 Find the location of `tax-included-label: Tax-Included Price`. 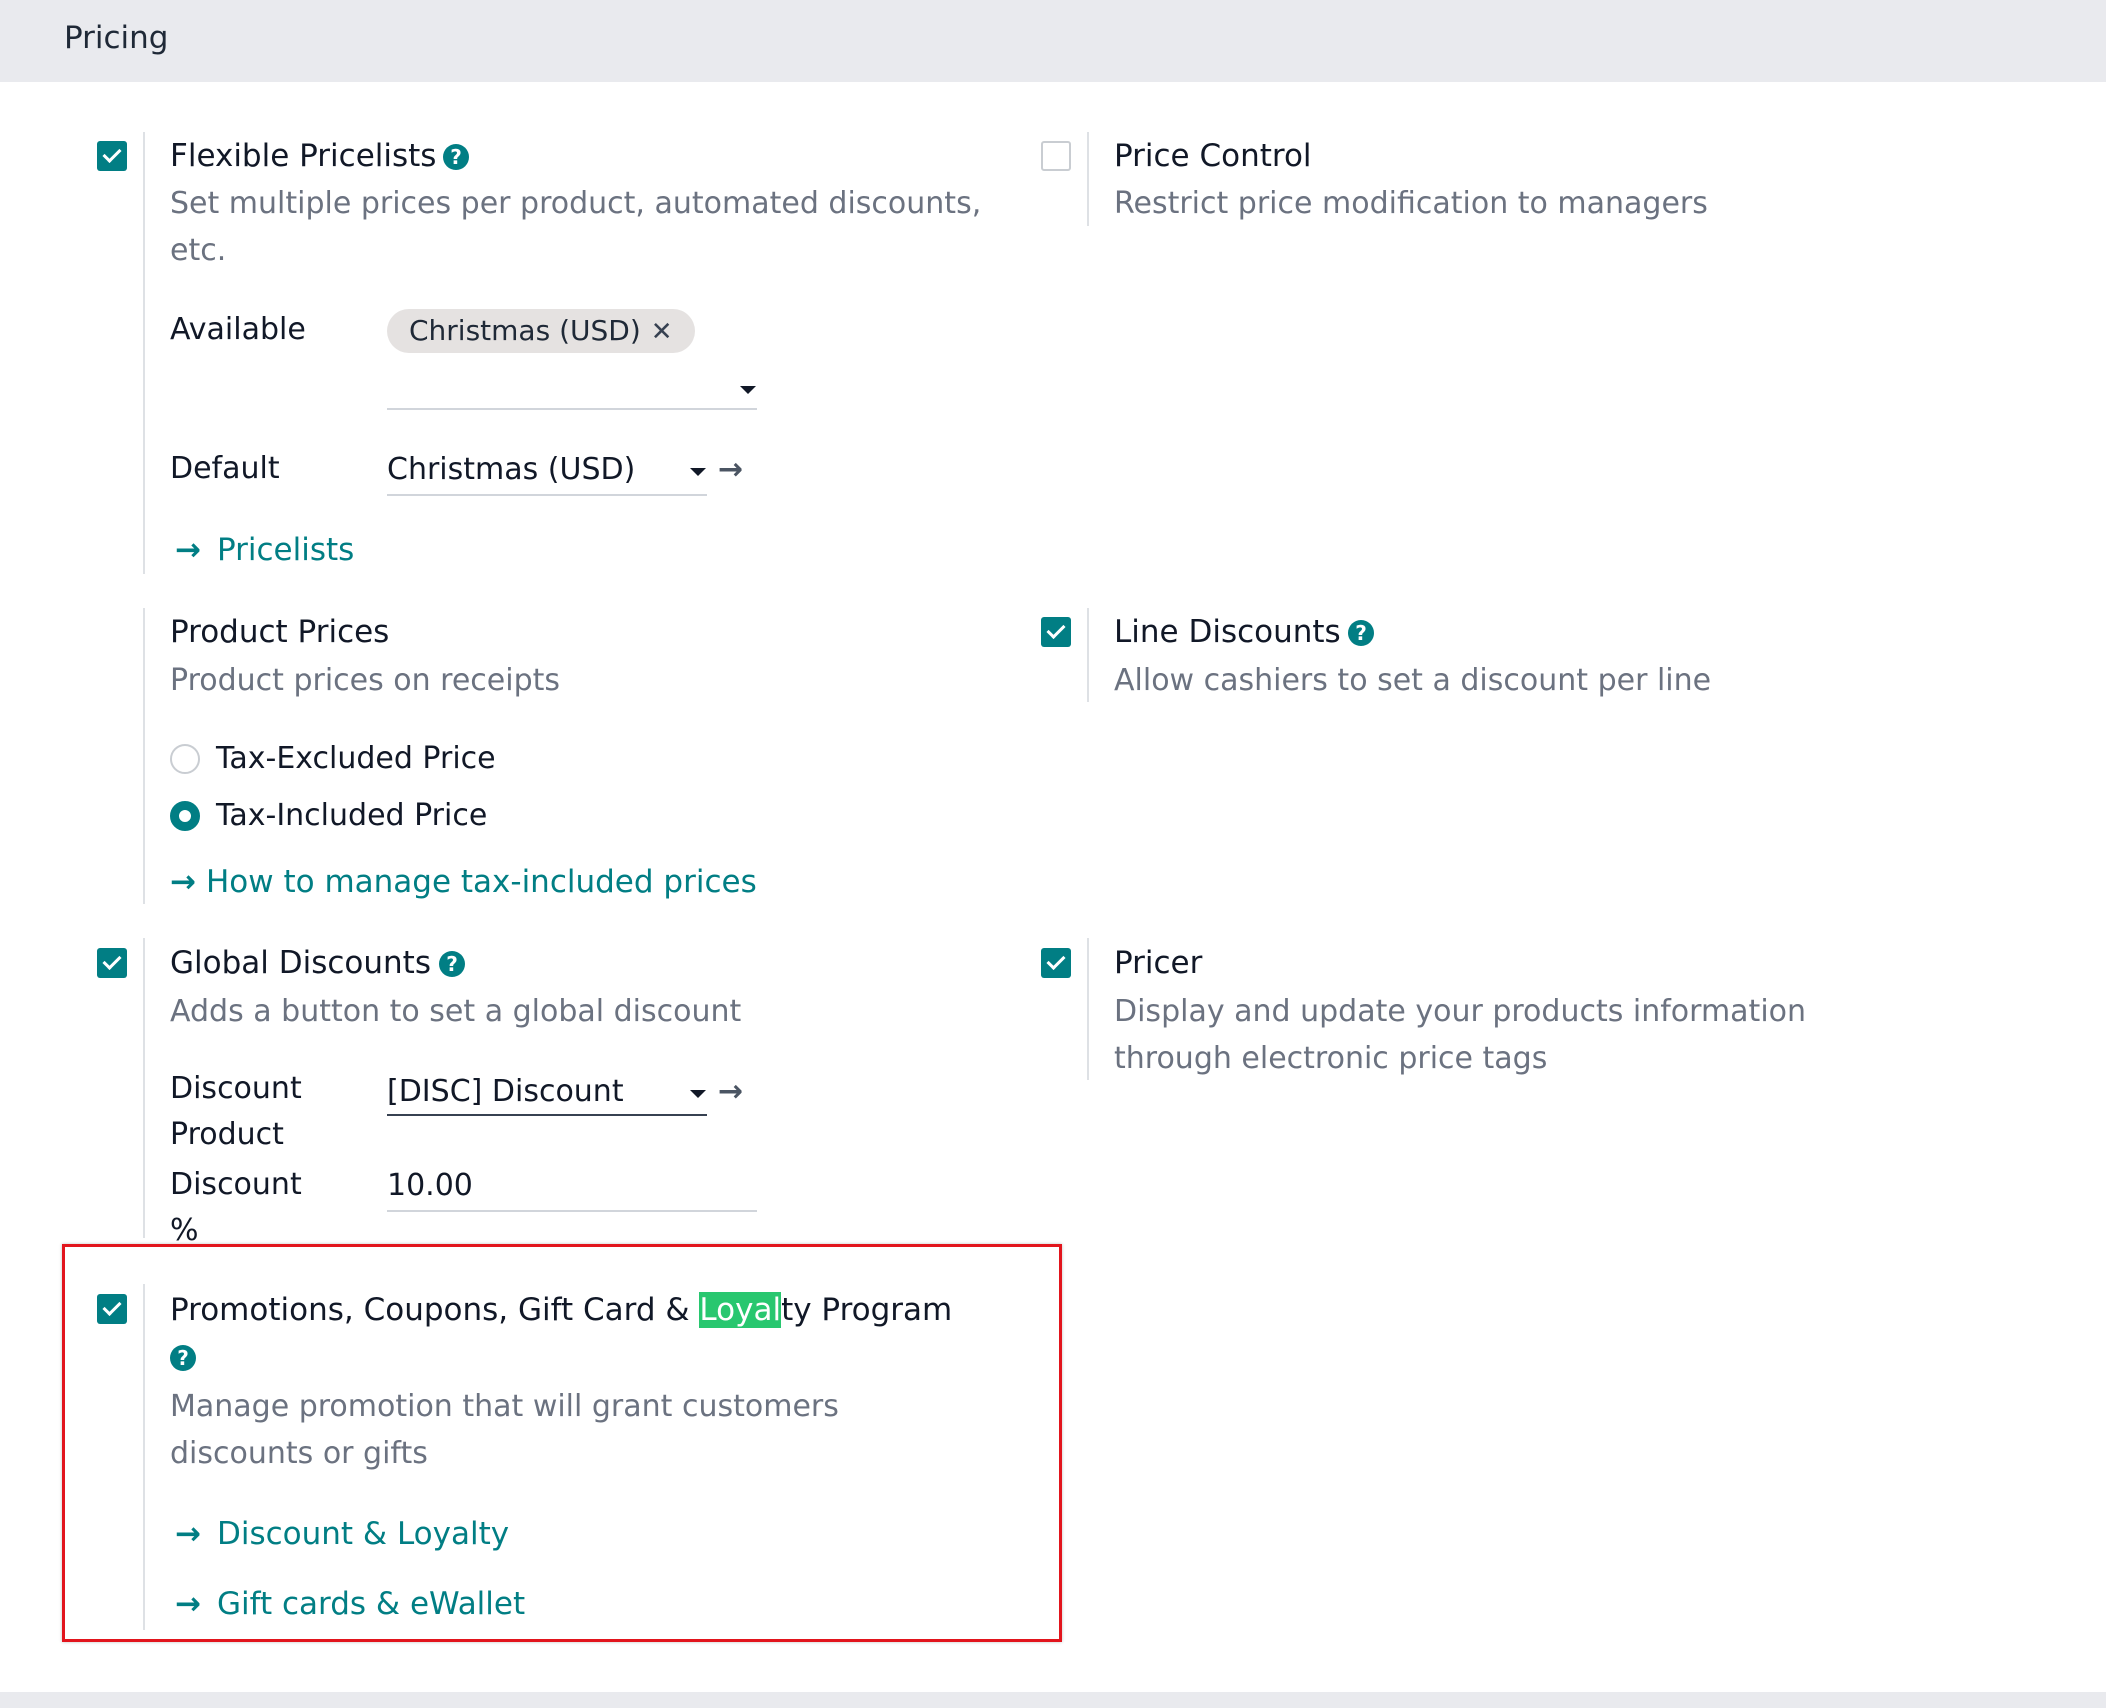

tax-included-label: Tax-Included Price is located at coordinates (352, 815).